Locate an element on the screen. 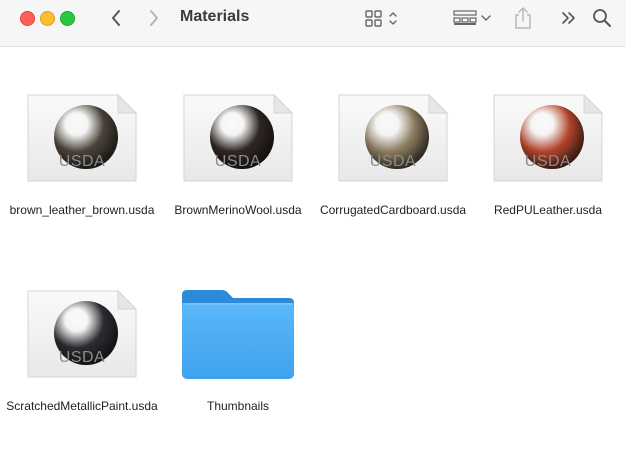  group-button is located at coordinates (472, 18).